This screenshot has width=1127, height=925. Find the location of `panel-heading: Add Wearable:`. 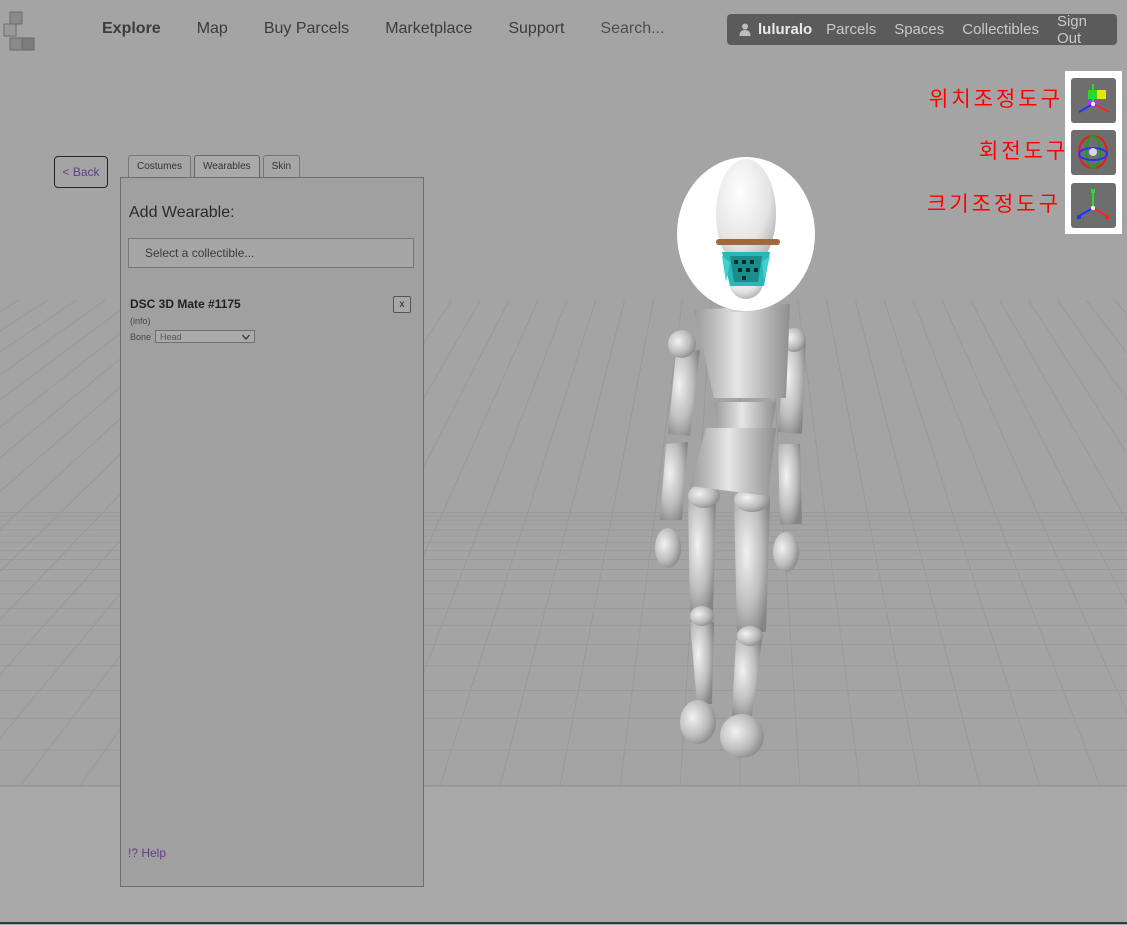

panel-heading: Add Wearable: is located at coordinates (182, 212).